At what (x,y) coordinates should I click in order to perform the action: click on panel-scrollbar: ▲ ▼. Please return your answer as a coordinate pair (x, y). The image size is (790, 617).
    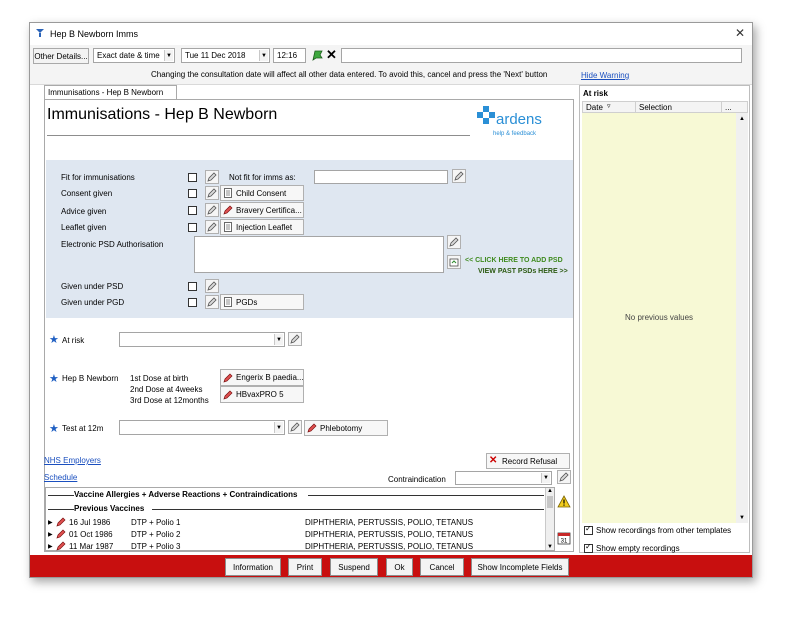
    Looking at the image, I should click on (742, 318).